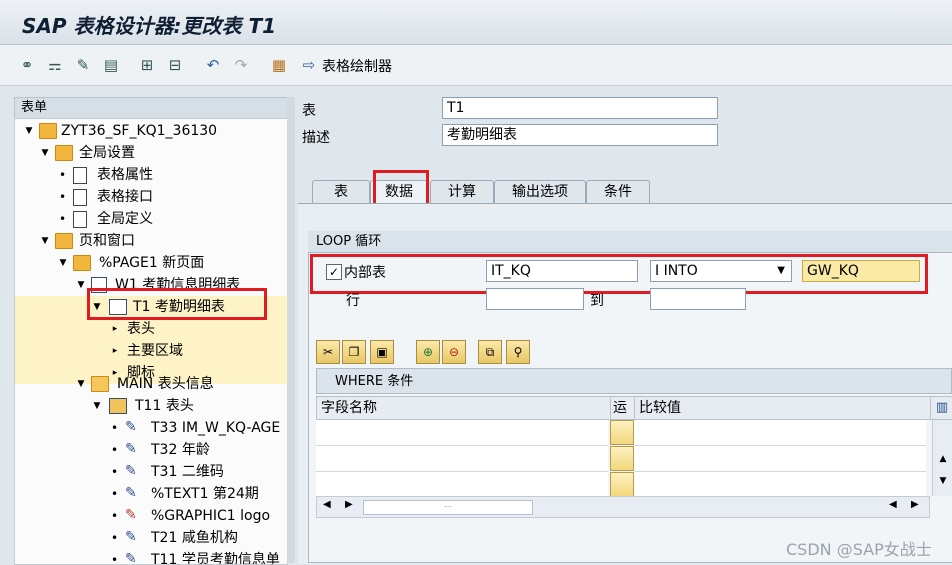  I want to click on table-name-field: T1, so click(580, 108).